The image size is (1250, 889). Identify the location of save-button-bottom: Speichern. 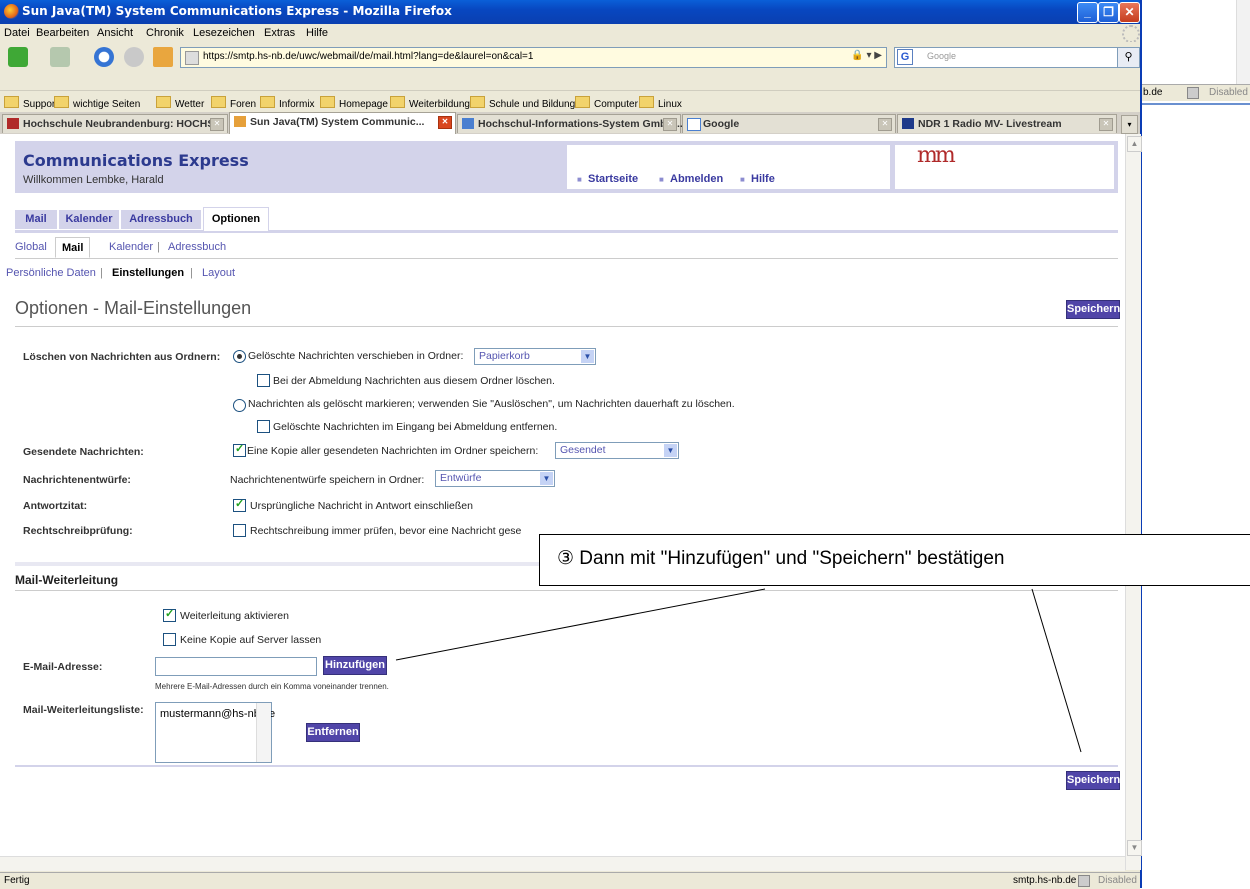
(1093, 780).